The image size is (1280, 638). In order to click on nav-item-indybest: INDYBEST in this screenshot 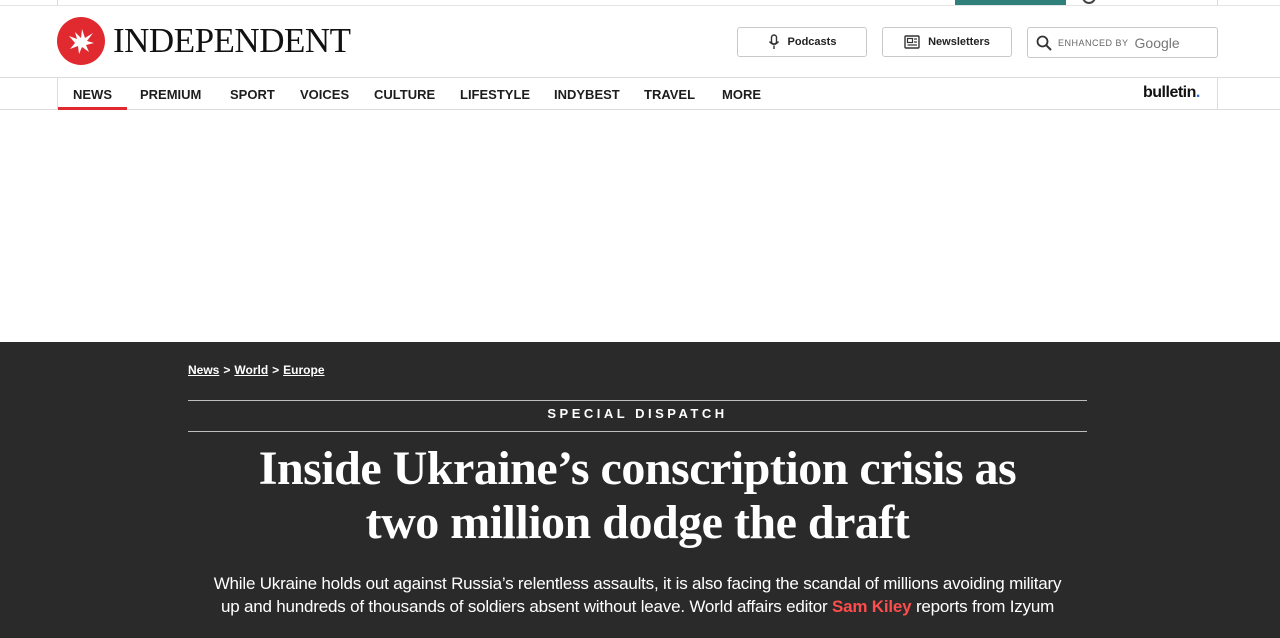, I will do `click(587, 94)`.